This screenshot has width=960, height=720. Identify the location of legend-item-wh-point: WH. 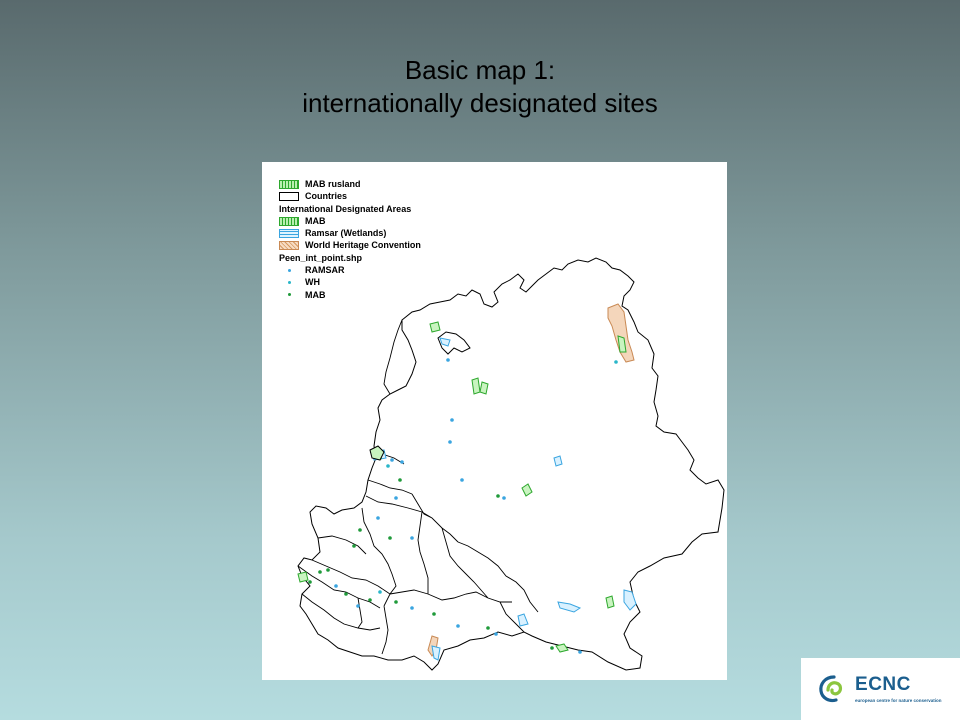
(350, 282).